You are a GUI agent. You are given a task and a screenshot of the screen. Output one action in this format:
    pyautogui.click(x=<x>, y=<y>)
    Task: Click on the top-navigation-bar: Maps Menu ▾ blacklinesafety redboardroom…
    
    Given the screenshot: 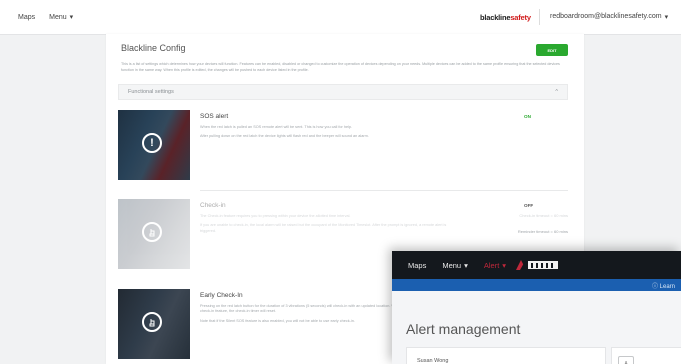 What is the action you would take?
    pyautogui.click(x=340, y=17)
    